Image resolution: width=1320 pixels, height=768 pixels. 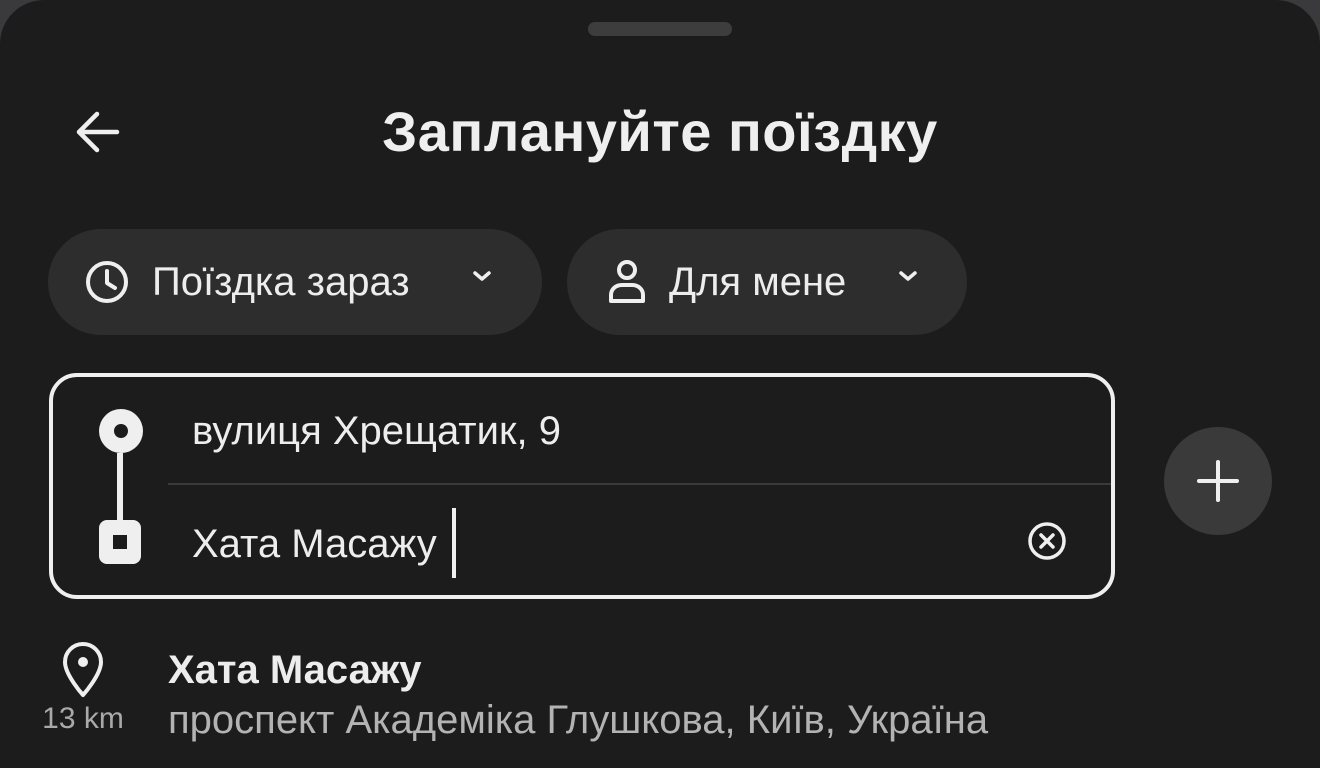 I want to click on add-stop-button, so click(x=1218, y=481).